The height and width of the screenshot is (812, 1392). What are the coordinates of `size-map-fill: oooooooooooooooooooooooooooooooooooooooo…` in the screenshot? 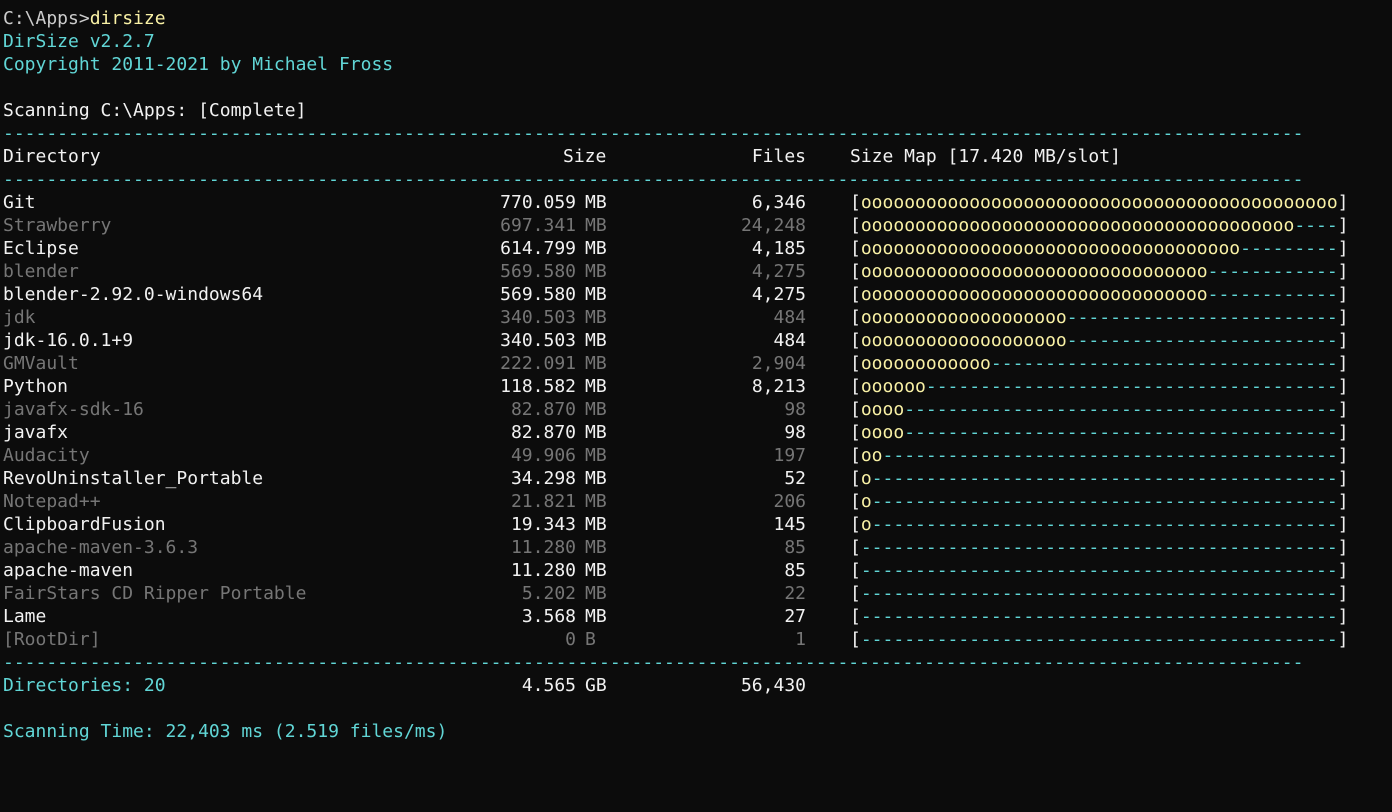 It's located at (1099, 202).